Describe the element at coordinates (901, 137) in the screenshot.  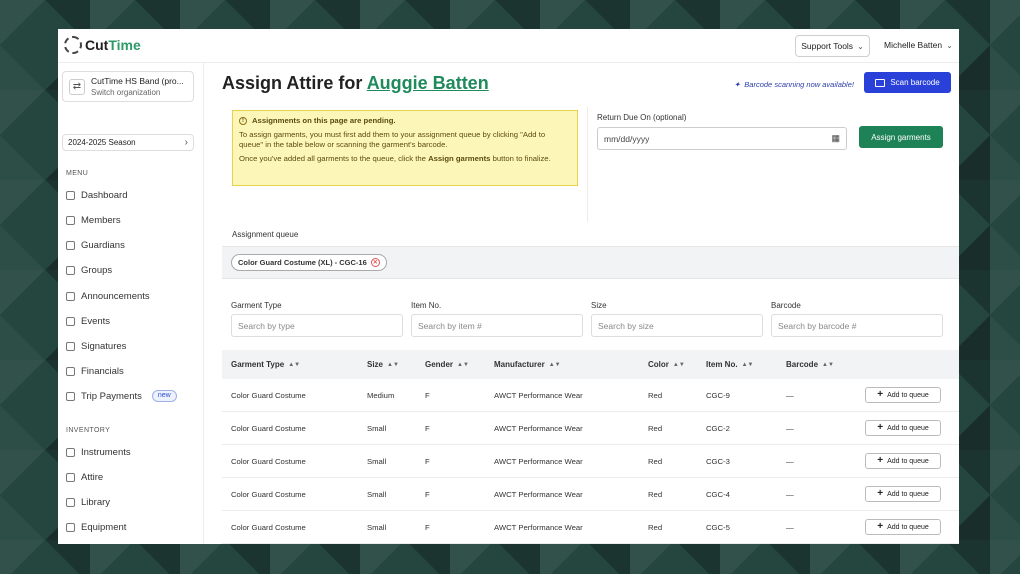
I see `assign-garments-button: Assign garments` at that location.